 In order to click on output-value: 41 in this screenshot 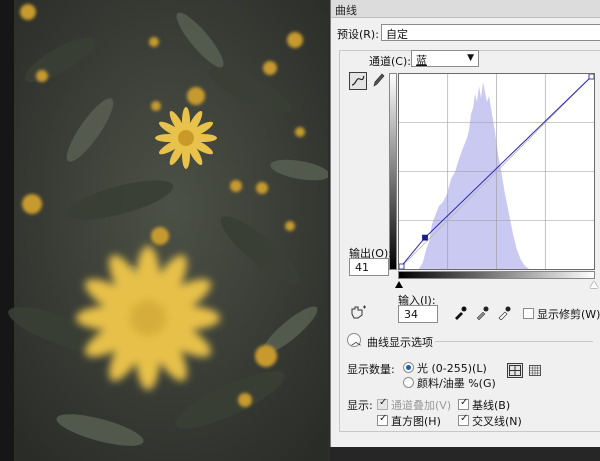, I will do `click(362, 267)`.